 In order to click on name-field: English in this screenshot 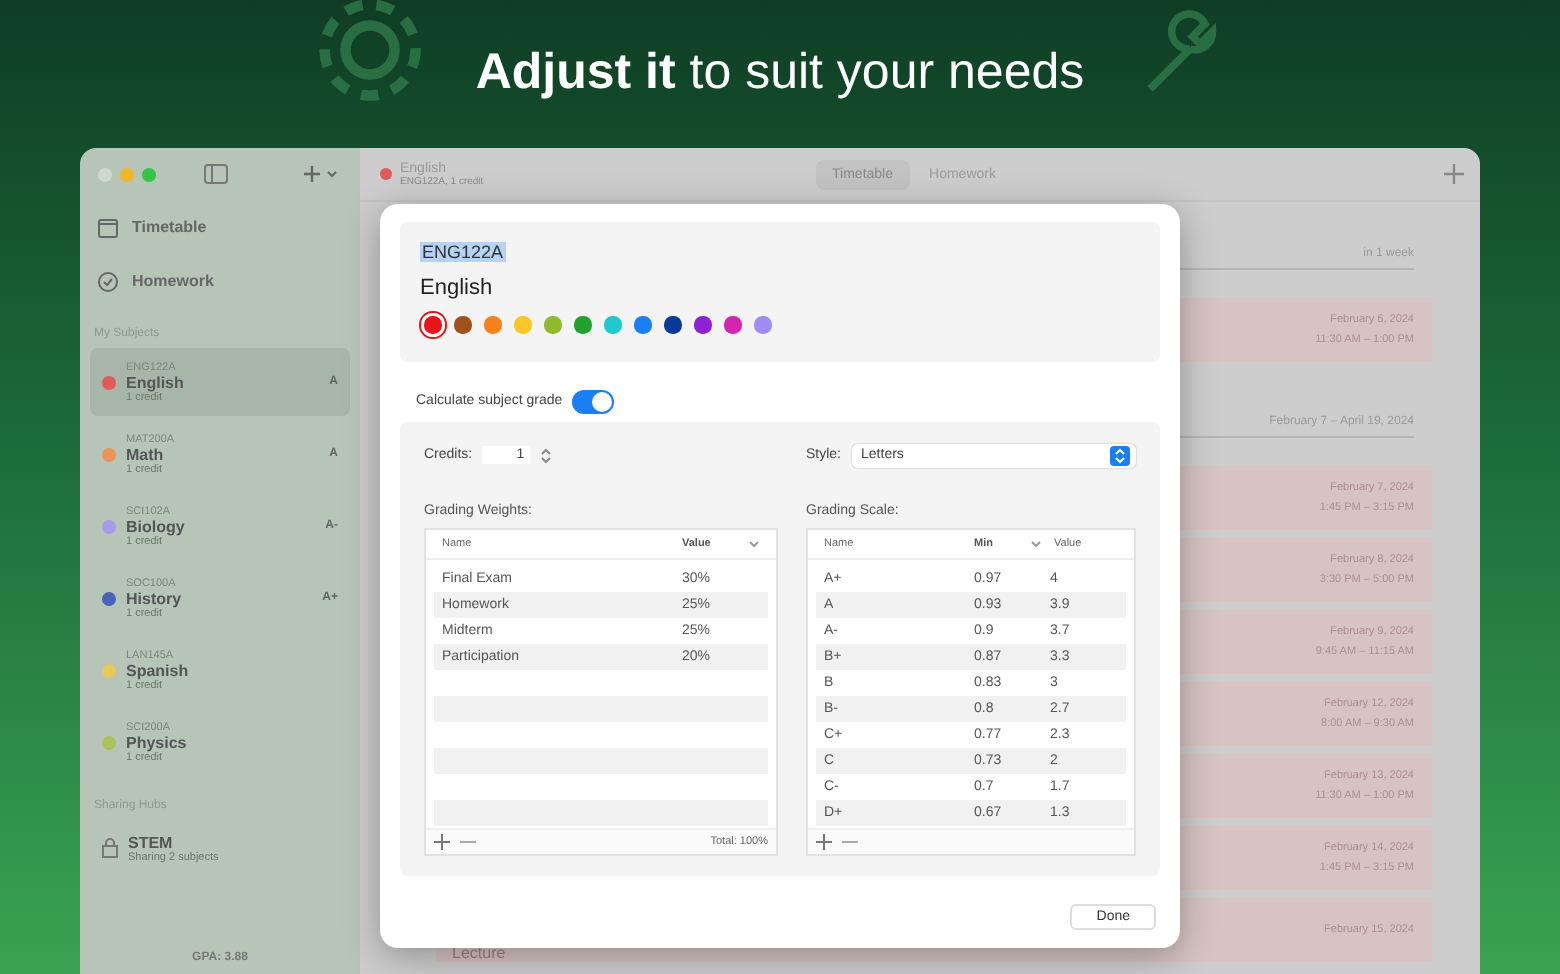, I will do `click(456, 288)`.